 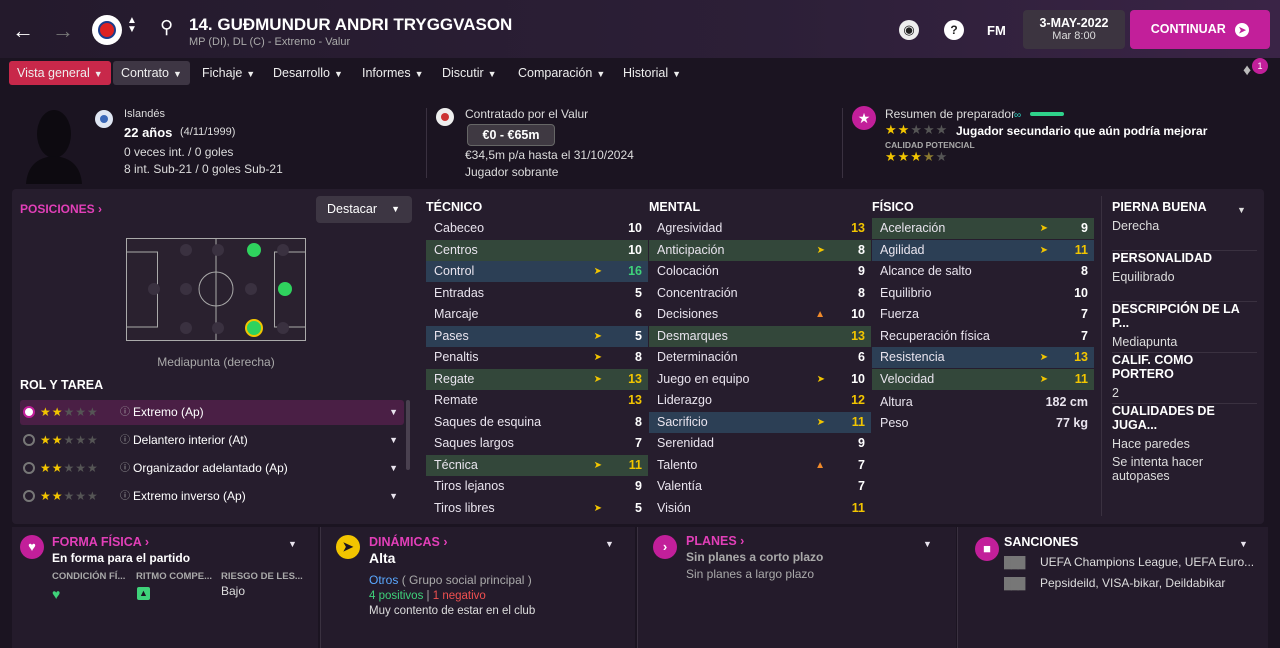 What do you see at coordinates (459, 228) in the screenshot?
I see `attribute-name: Cabeceo` at bounding box center [459, 228].